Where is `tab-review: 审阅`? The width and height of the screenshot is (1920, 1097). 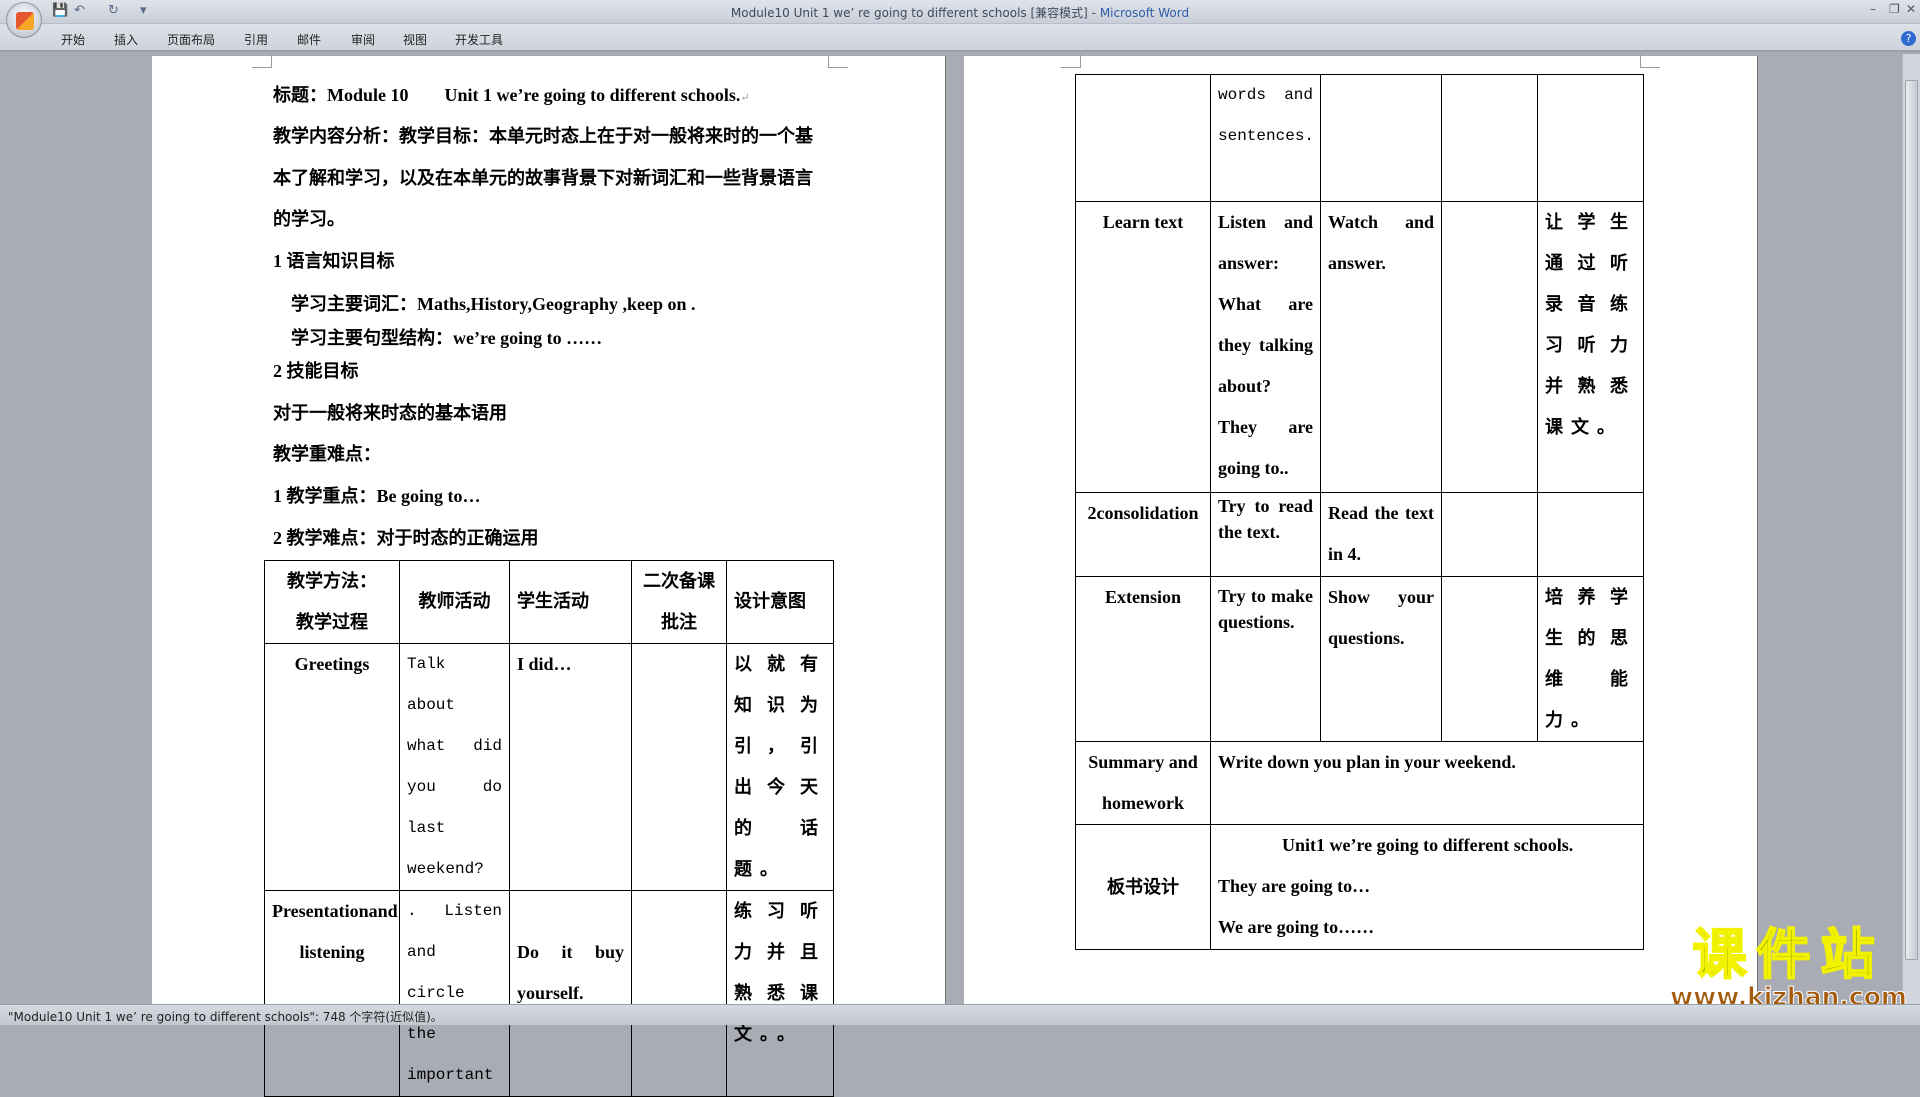
tab-review: 审阅 is located at coordinates (363, 39).